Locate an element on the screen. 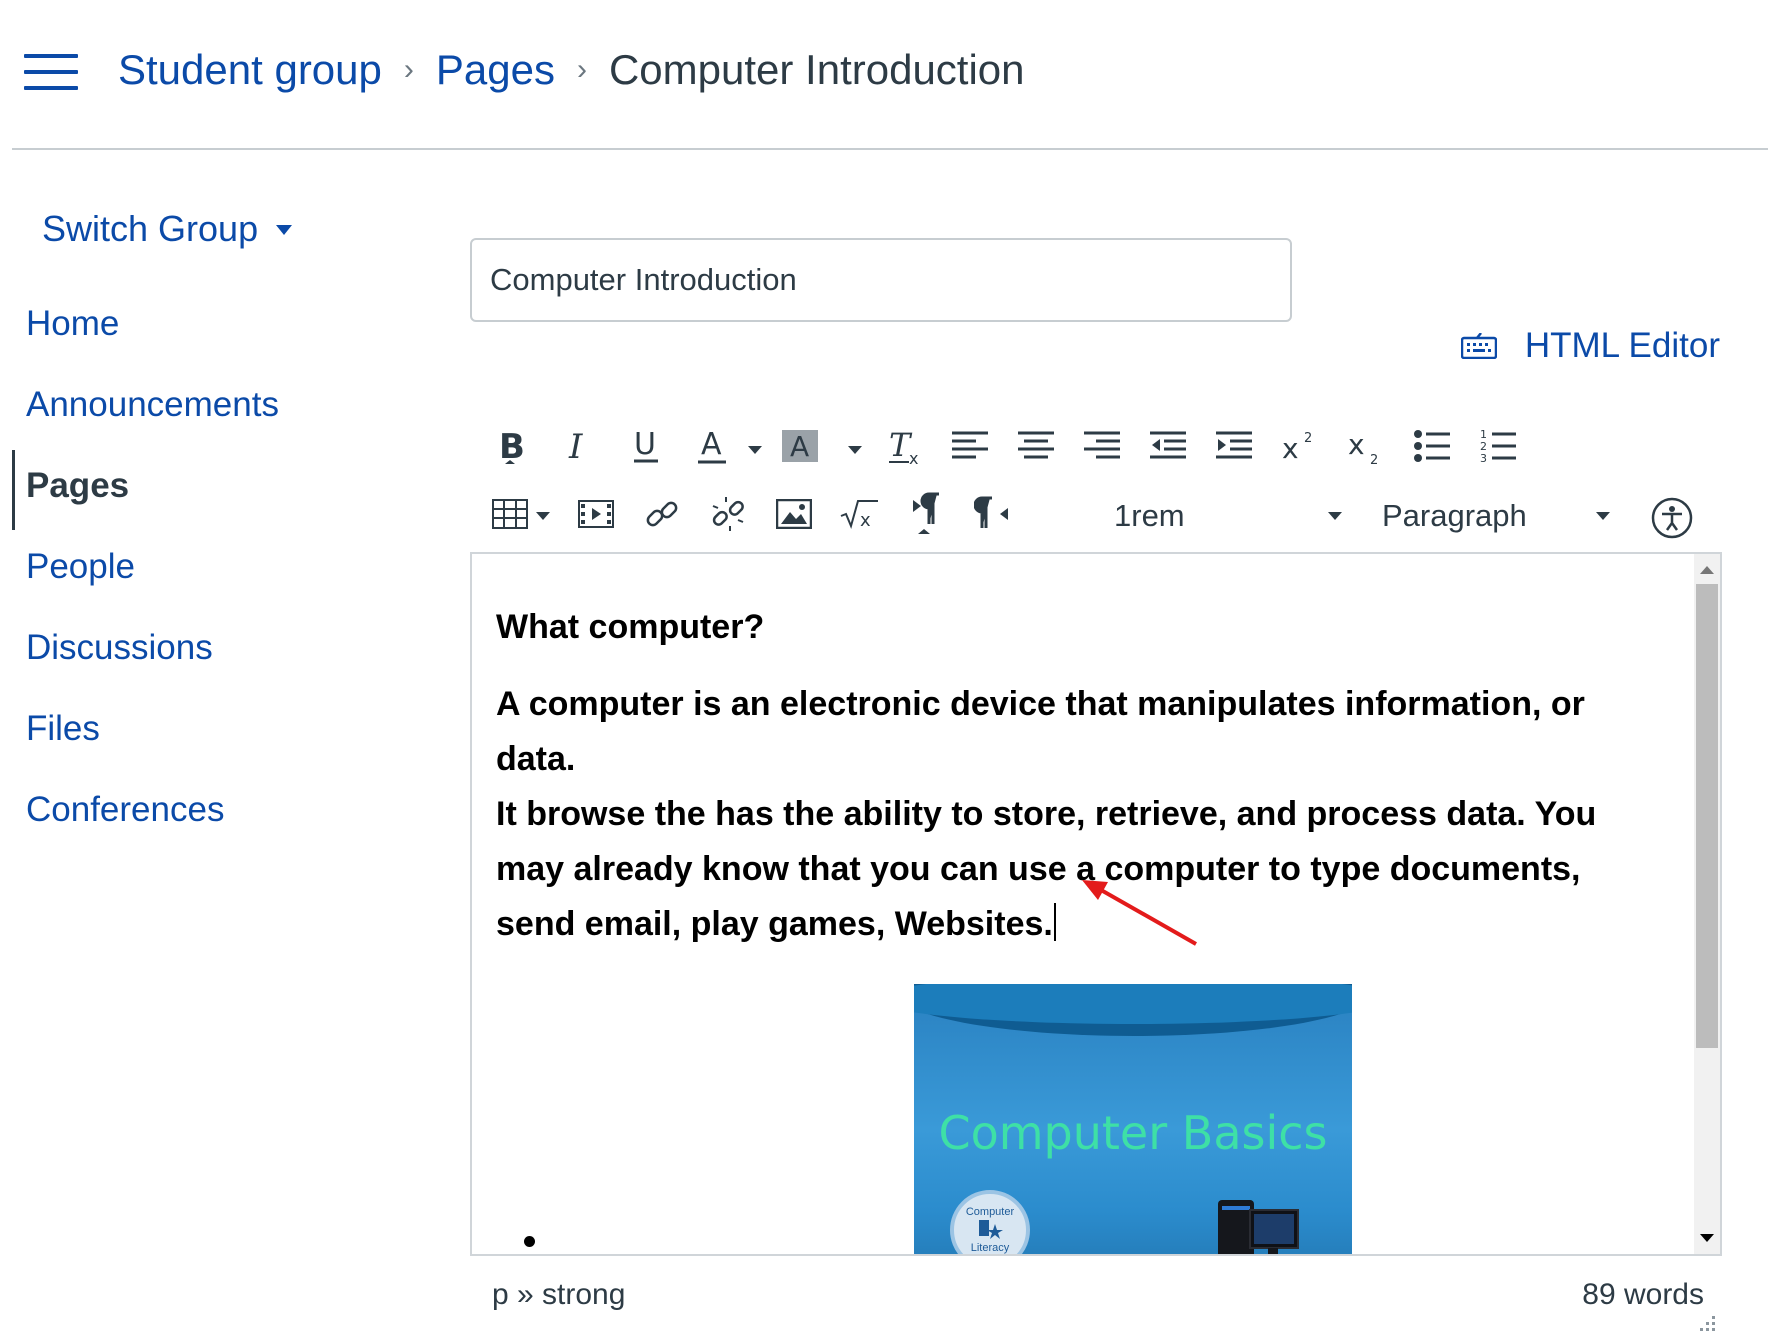 This screenshot has width=1768, height=1338. content-heading: What computer? is located at coordinates (630, 627).